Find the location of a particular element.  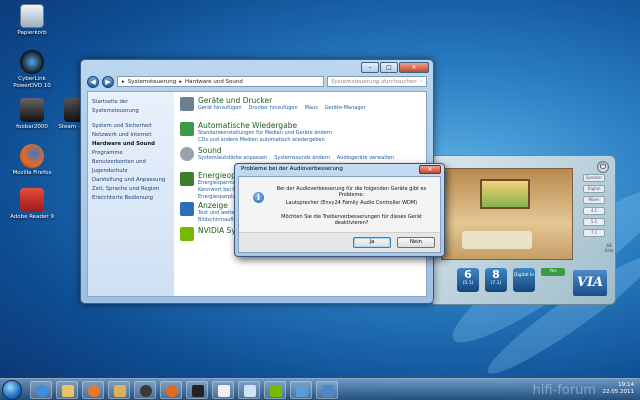

digital-in-button: Digital In is located at coordinates (524, 280).